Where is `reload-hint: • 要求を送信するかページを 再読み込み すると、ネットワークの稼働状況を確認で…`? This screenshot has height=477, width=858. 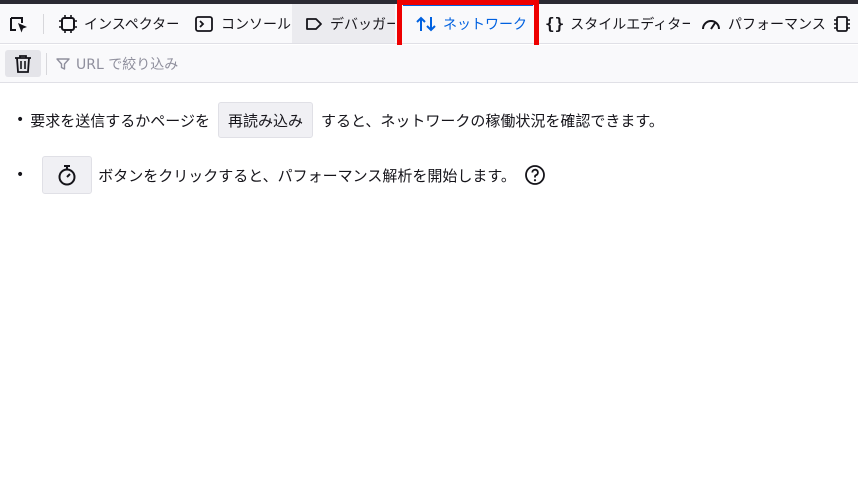
reload-hint: • 要求を送信するかページを 再読み込み すると、ネットワークの稼働状況を確認で… is located at coordinates (340, 120).